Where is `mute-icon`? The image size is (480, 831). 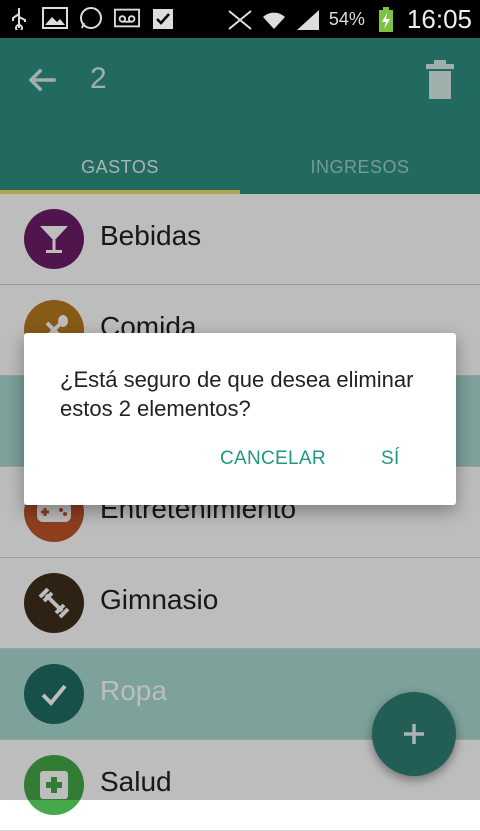 mute-icon is located at coordinates (240, 20).